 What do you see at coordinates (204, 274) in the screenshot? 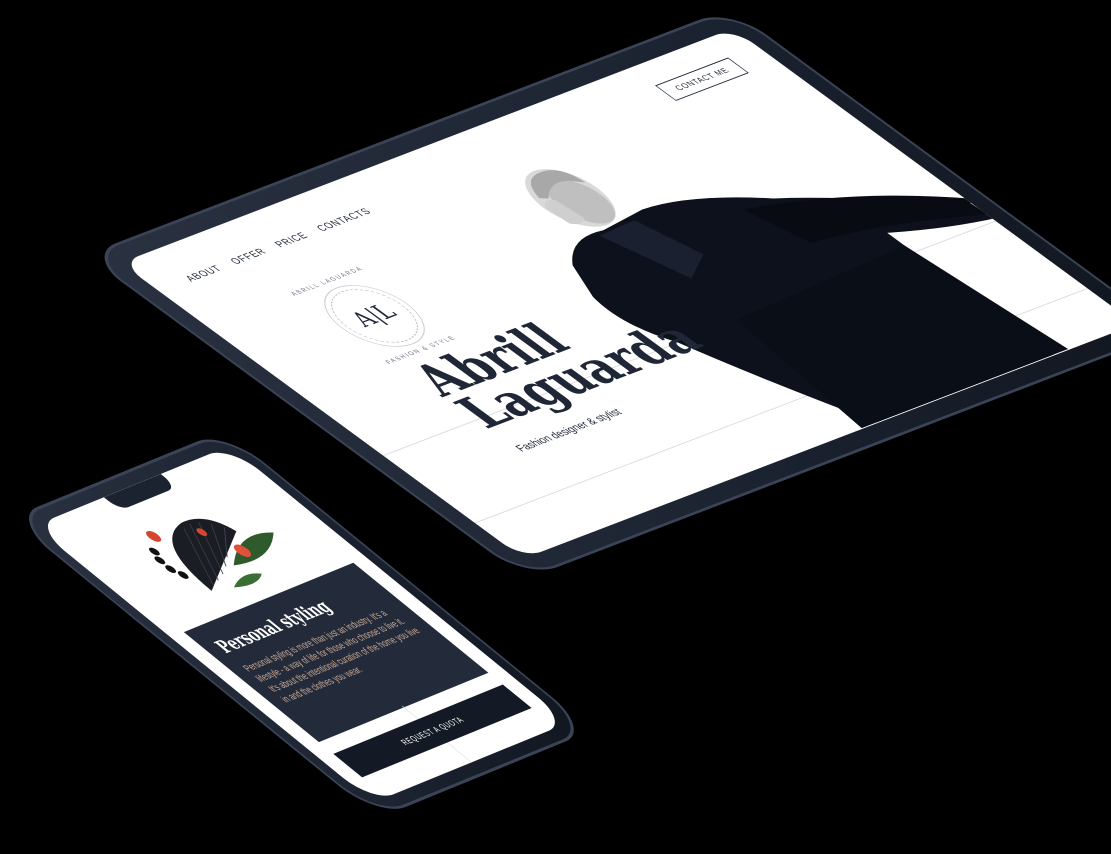
I see `nav-item-about: ABOUT` at bounding box center [204, 274].